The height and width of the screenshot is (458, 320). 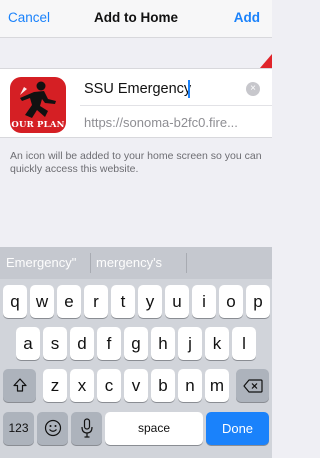 I want to click on key-n: n, so click(x=190, y=385).